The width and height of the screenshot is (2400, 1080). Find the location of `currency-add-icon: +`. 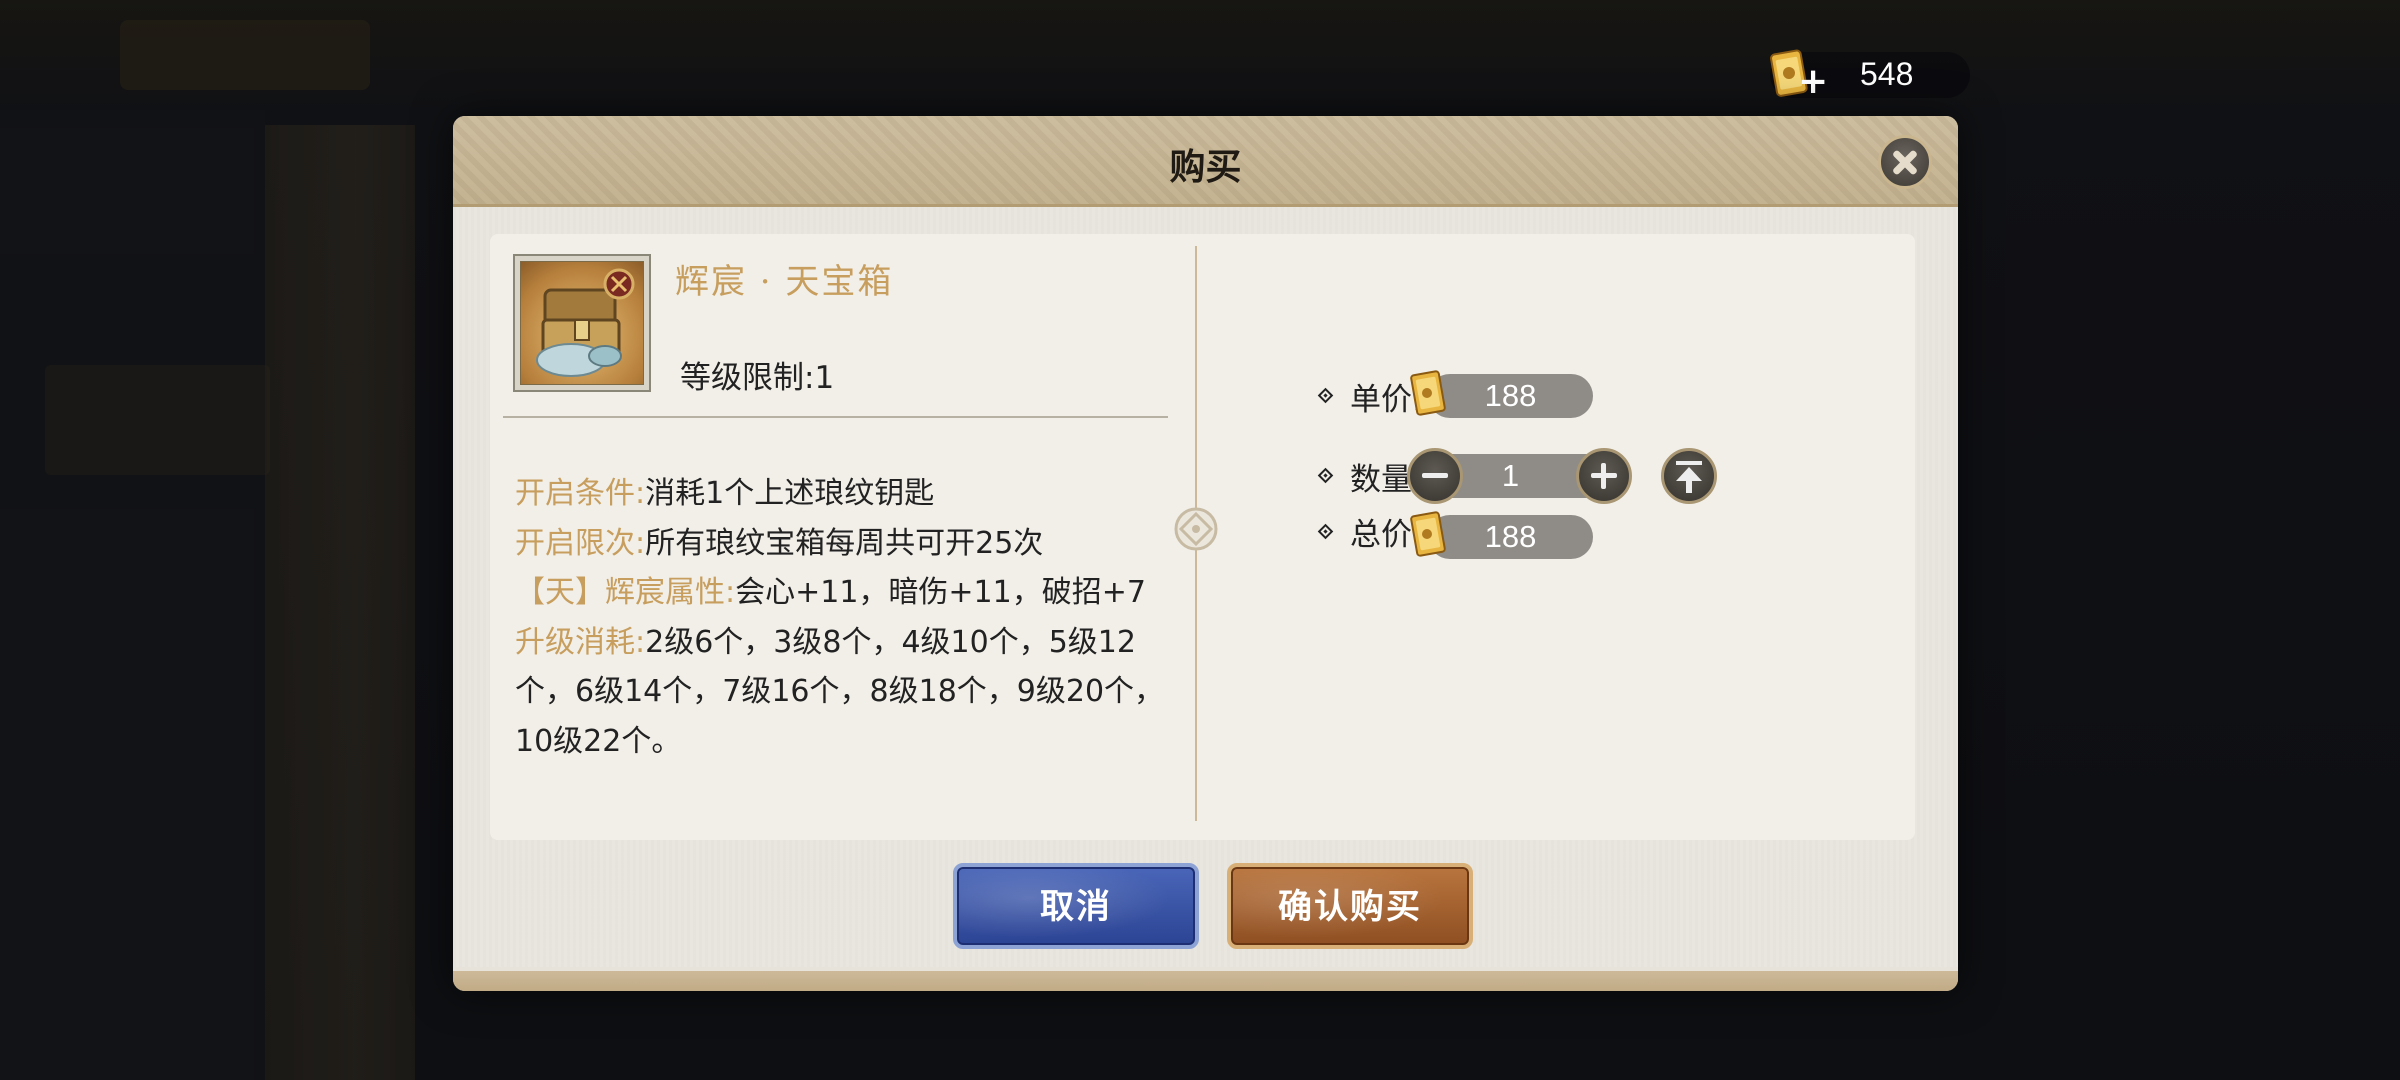

currency-add-icon: + is located at coordinates (1813, 82).